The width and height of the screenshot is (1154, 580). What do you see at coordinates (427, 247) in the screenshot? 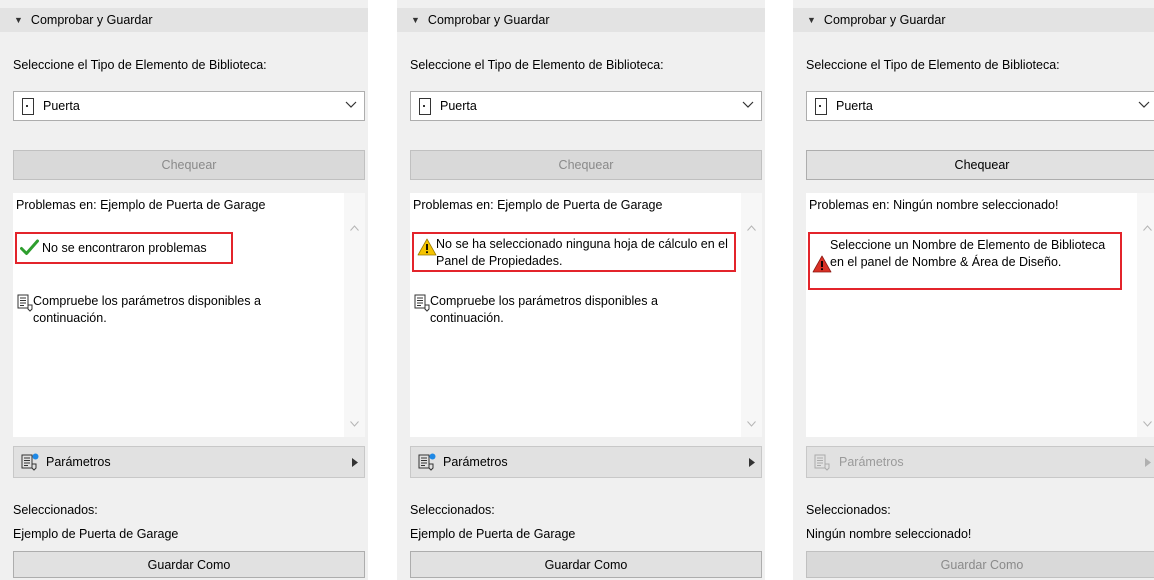
I see `warning-icon` at bounding box center [427, 247].